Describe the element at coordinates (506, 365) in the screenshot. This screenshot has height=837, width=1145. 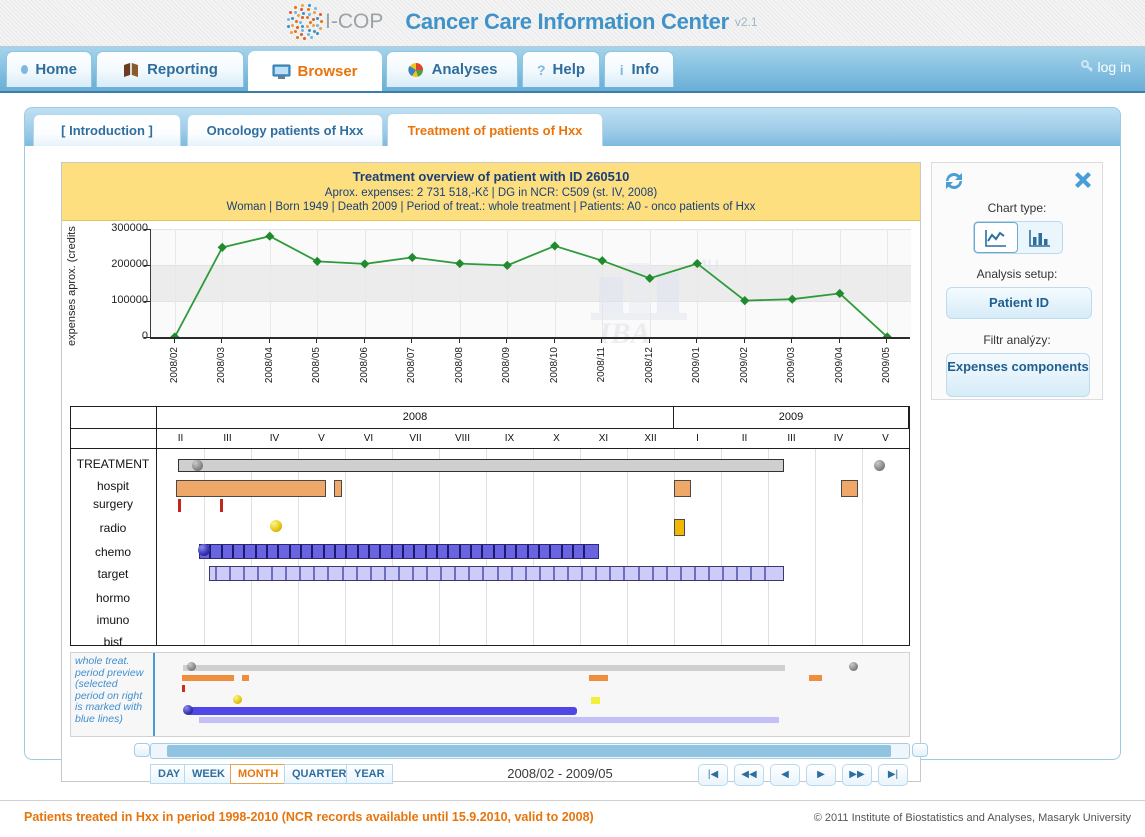
I see `chart-x-tick: 2008/09` at that location.